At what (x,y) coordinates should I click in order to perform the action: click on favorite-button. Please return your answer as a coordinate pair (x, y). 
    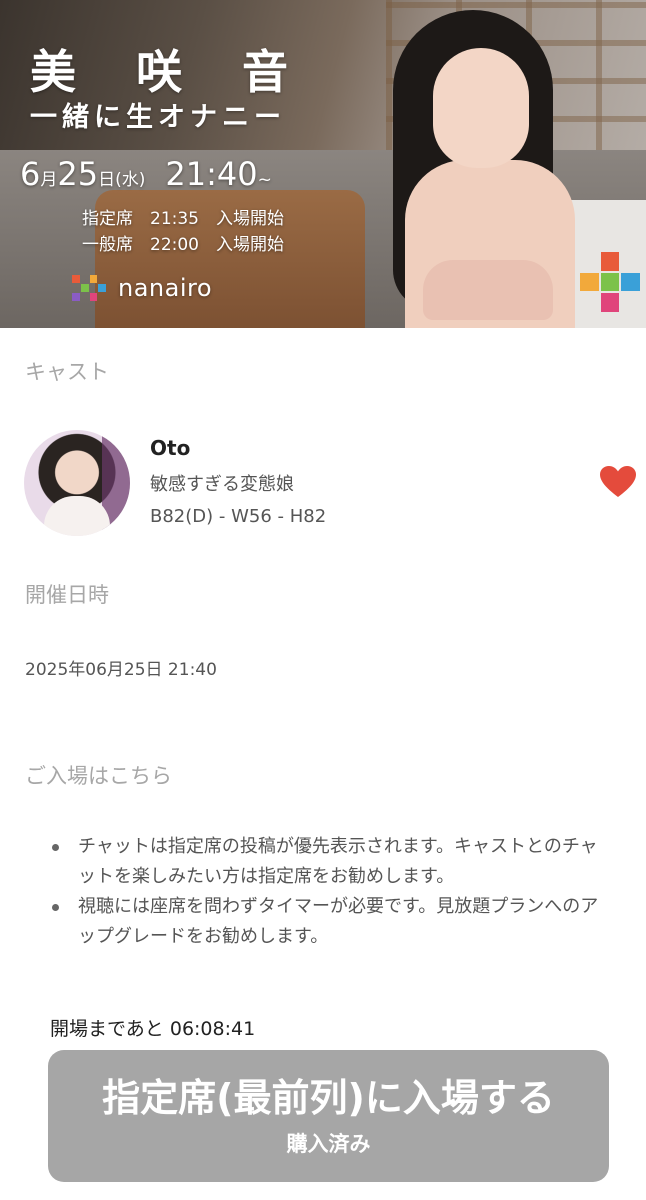
    Looking at the image, I should click on (618, 482).